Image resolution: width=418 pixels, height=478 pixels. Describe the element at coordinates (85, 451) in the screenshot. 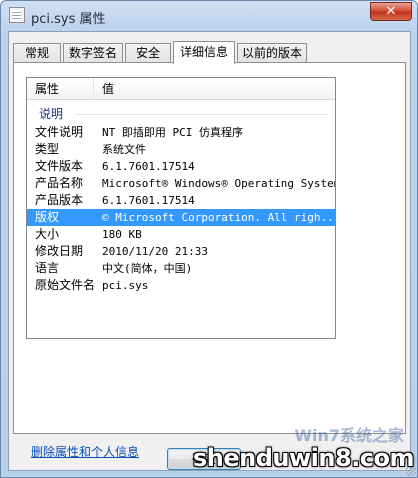

I see `remove-properties-link: 删除属性和个人信息` at that location.